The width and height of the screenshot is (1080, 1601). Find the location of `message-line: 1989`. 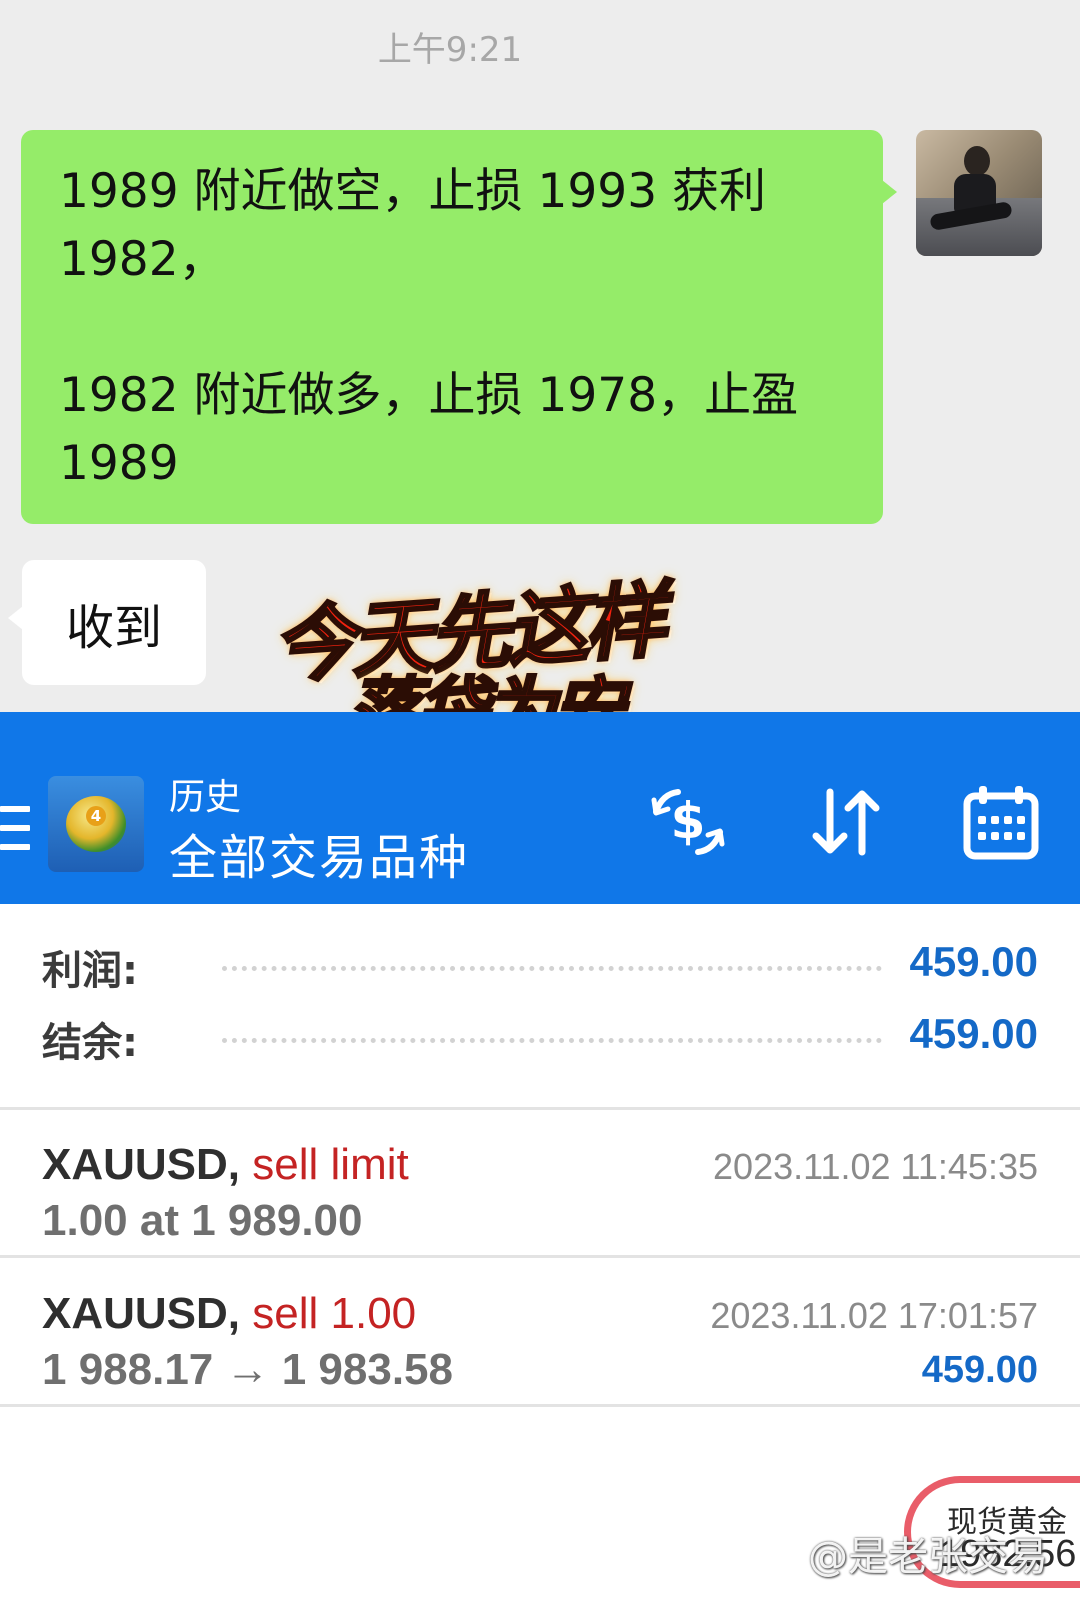

message-line: 1989 is located at coordinates (119, 463).